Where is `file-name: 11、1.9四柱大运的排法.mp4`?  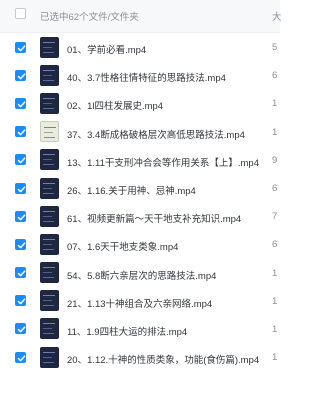 file-name: 11、1.9四柱大运的排法.mp4 is located at coordinates (127, 331).